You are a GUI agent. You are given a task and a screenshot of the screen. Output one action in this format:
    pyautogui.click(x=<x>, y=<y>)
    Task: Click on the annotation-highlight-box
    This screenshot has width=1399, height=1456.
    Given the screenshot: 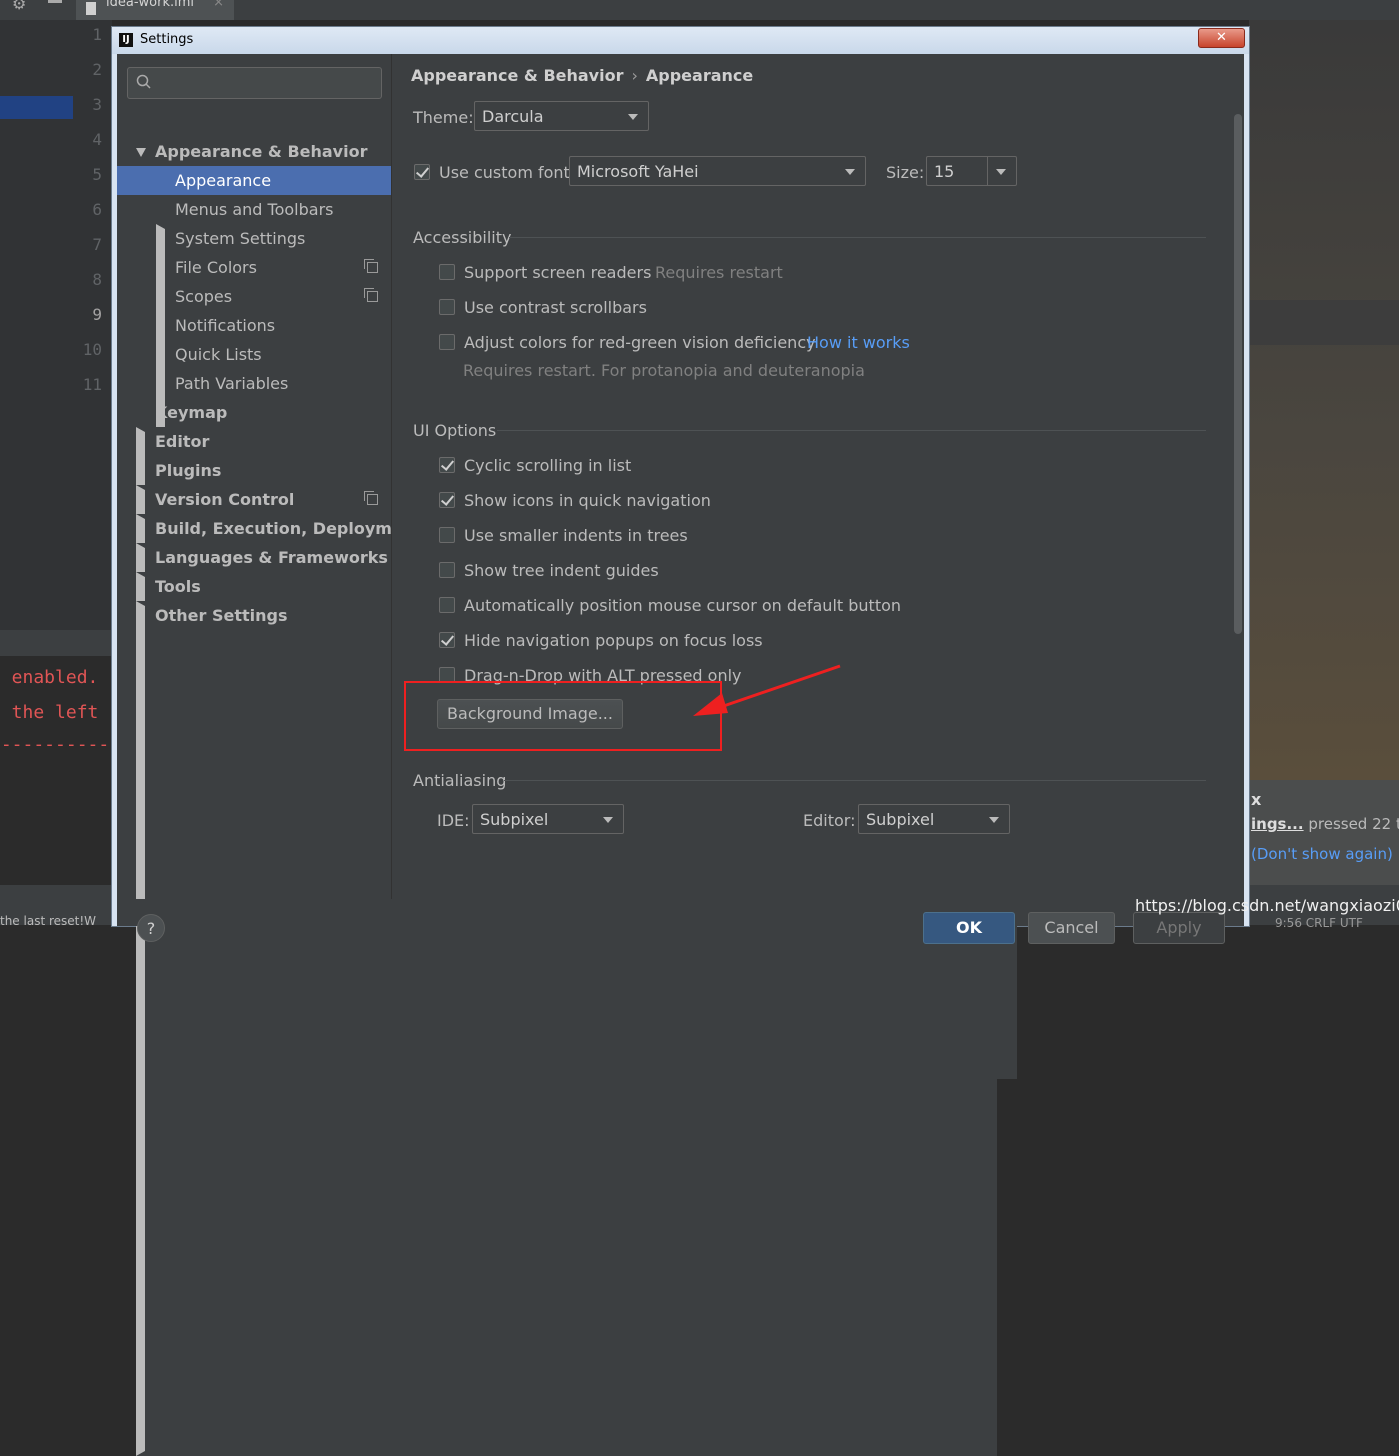 What is the action you would take?
    pyautogui.click(x=563, y=716)
    